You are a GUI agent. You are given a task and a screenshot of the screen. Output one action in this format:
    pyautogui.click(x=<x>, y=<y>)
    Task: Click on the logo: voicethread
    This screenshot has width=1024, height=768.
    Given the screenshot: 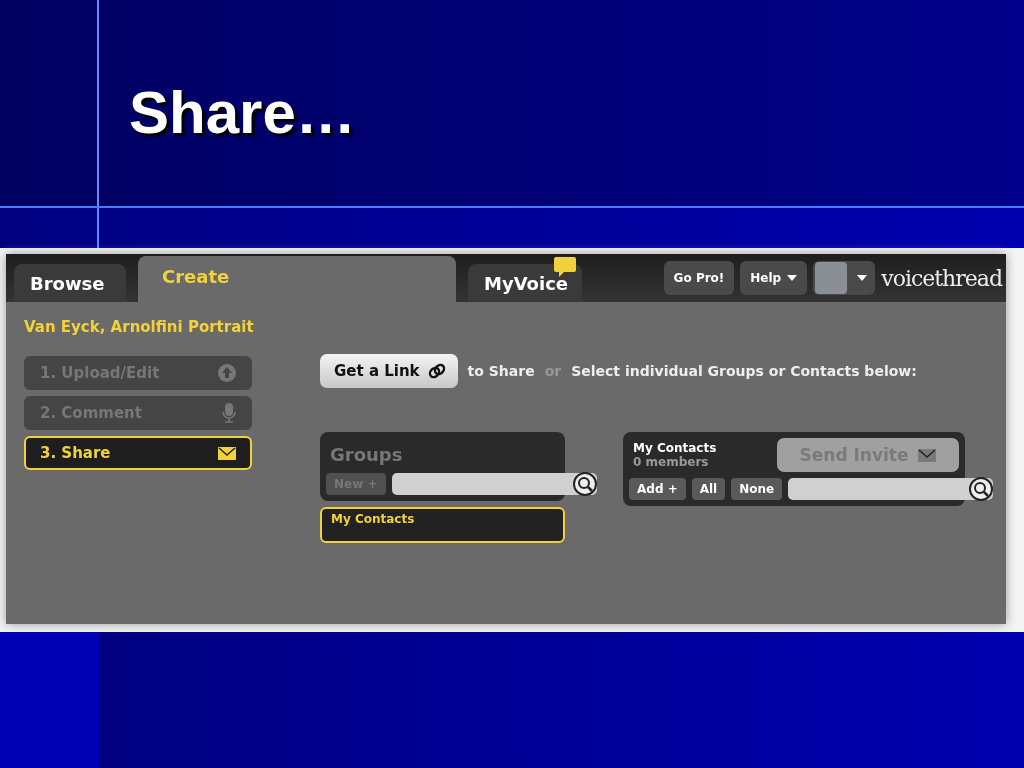 What is the action you would take?
    pyautogui.click(x=941, y=278)
    